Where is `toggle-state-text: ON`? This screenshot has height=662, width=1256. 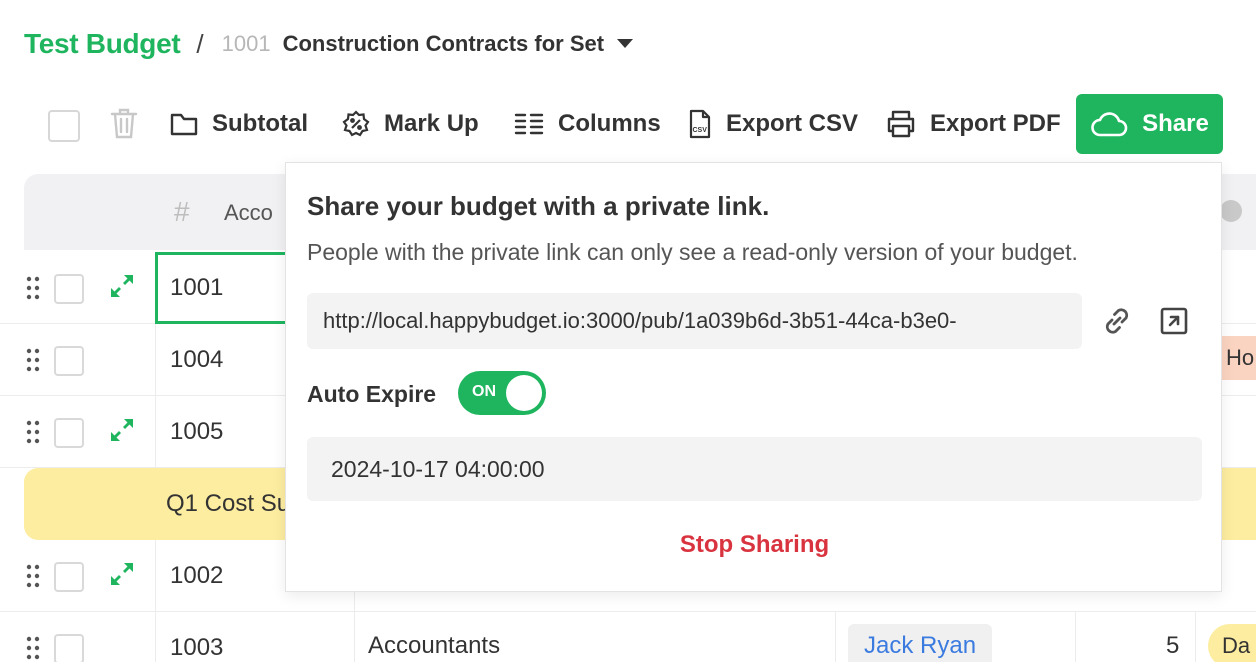
toggle-state-text: ON is located at coordinates (484, 391).